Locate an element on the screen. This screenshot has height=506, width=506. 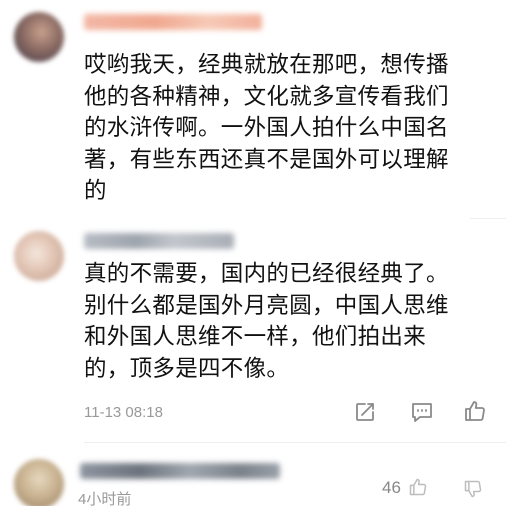
comment-line: 他的各种精神，文化就多宣传看我们 is located at coordinates (266, 96).